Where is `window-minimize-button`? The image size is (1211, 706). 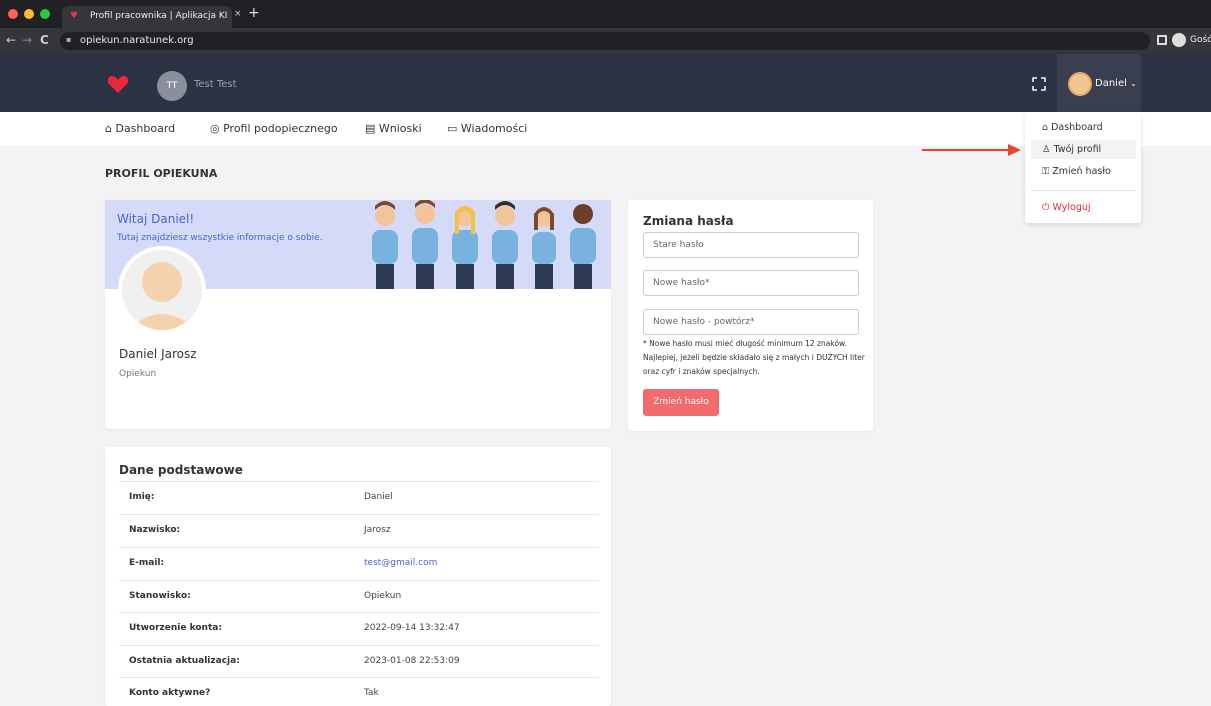 window-minimize-button is located at coordinates (29, 14).